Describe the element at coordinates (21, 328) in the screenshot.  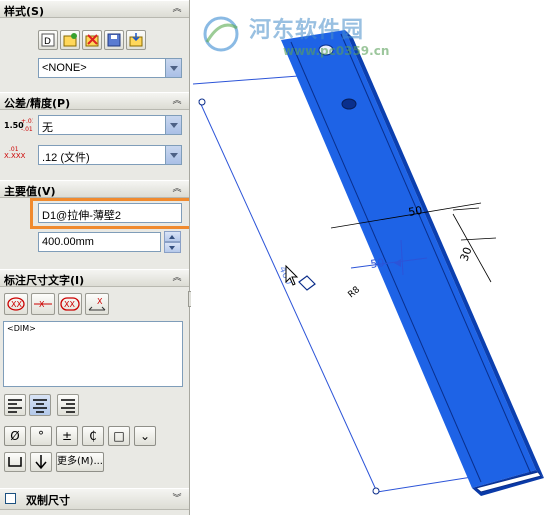
I see `dimension-text-content: <DIM>` at that location.